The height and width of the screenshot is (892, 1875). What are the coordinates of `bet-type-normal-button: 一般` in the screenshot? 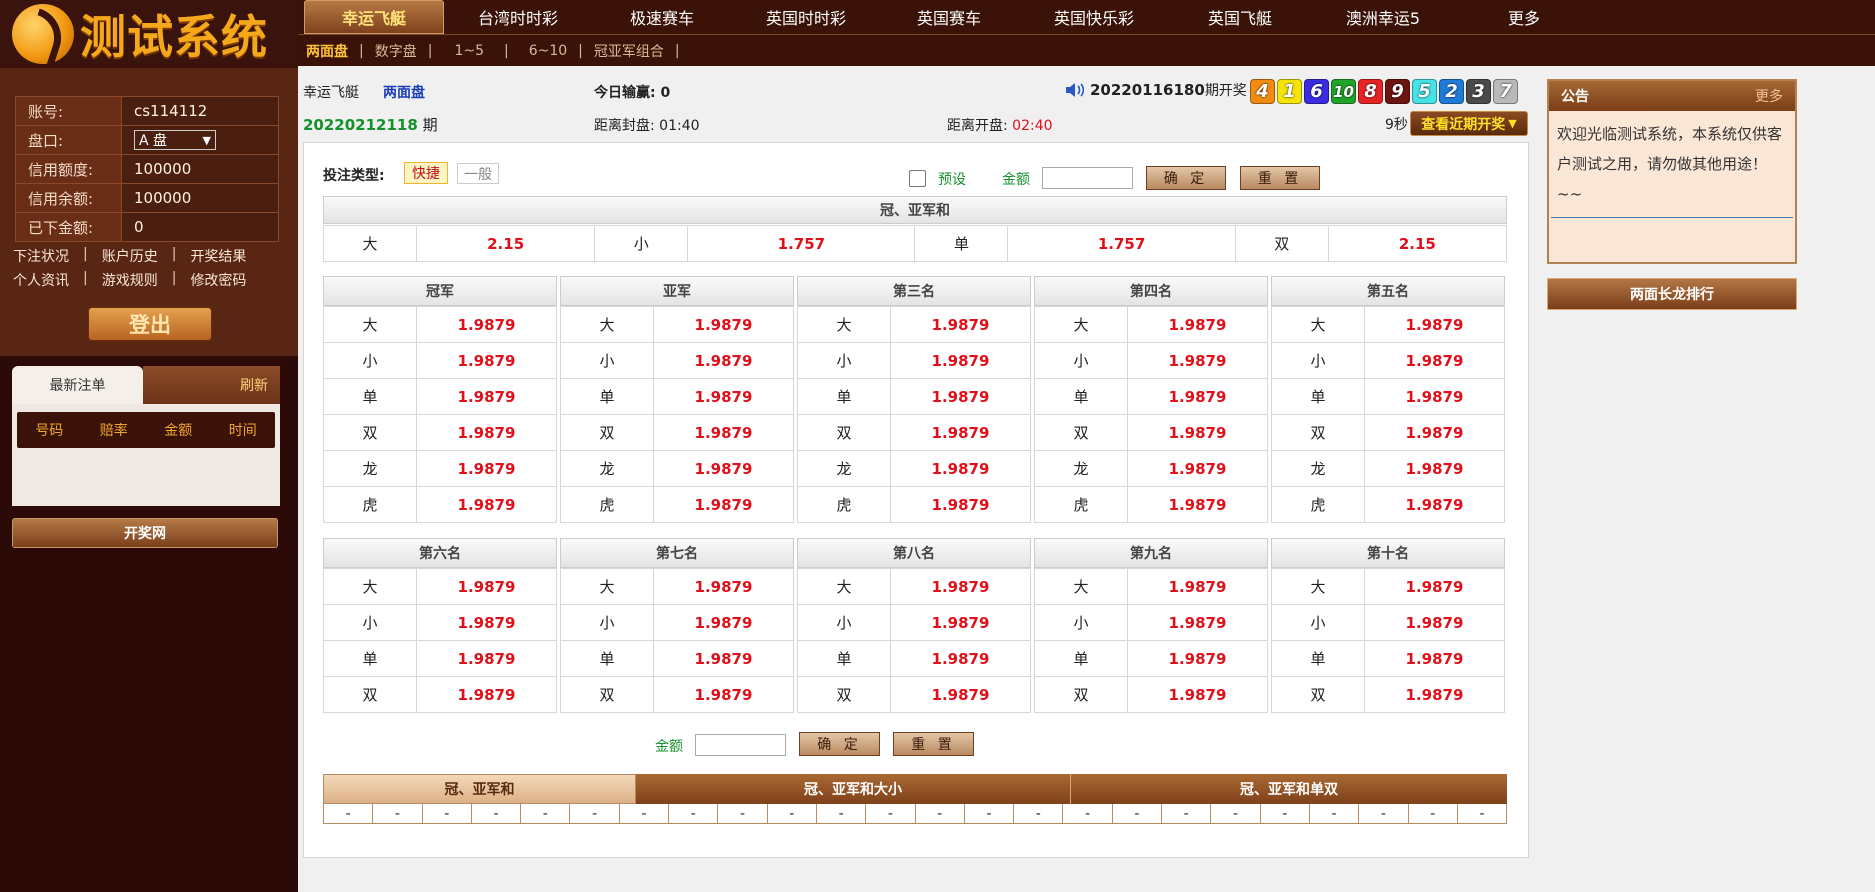 It's located at (478, 173).